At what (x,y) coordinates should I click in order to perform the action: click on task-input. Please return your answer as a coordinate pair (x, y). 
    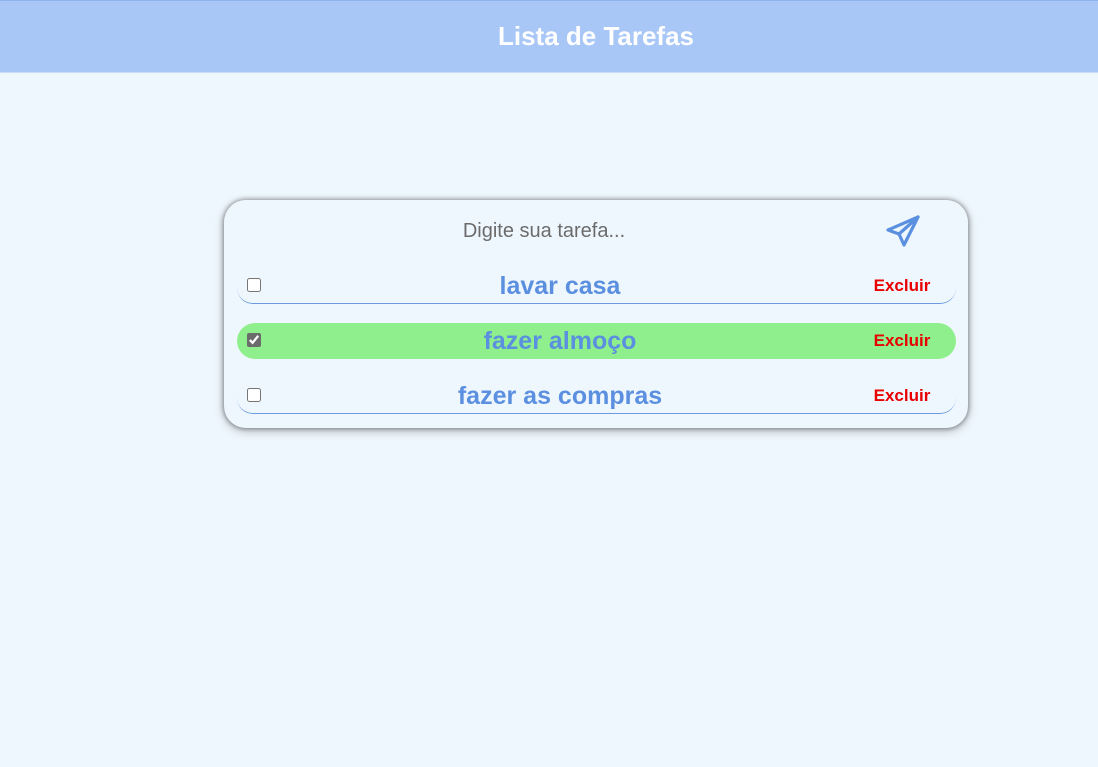
    Looking at the image, I should click on (544, 231).